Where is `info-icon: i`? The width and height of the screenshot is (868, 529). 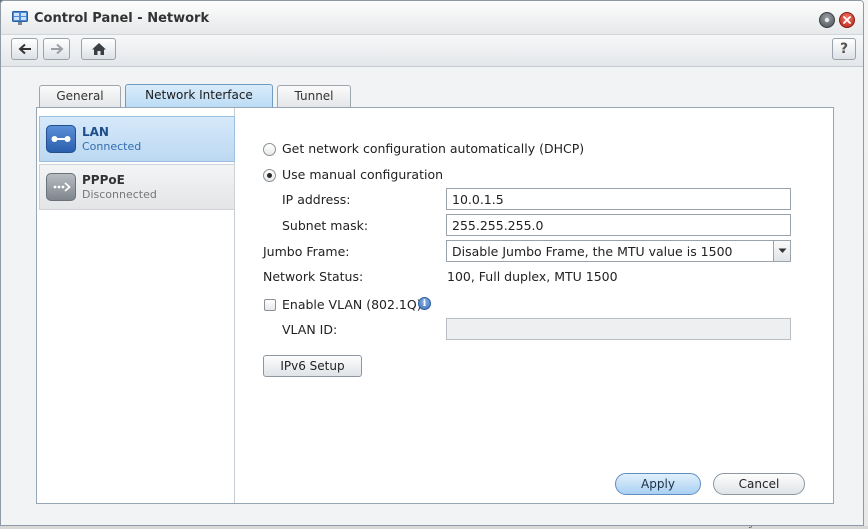
info-icon: i is located at coordinates (424, 303).